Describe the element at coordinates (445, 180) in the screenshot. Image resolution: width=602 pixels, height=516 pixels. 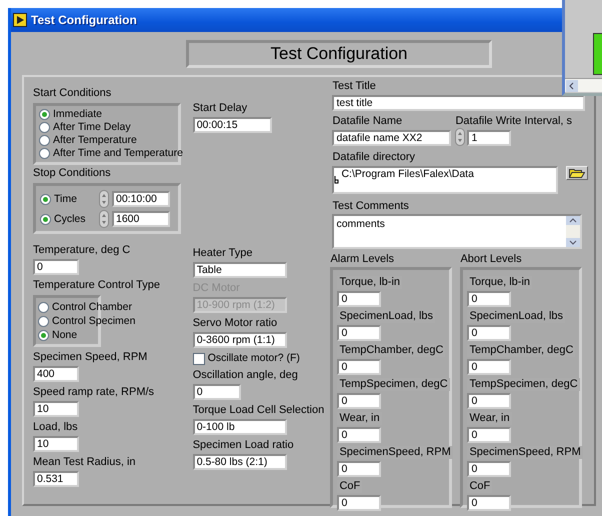
I see `path-field: C:\Program Files\Falex\Data` at that location.